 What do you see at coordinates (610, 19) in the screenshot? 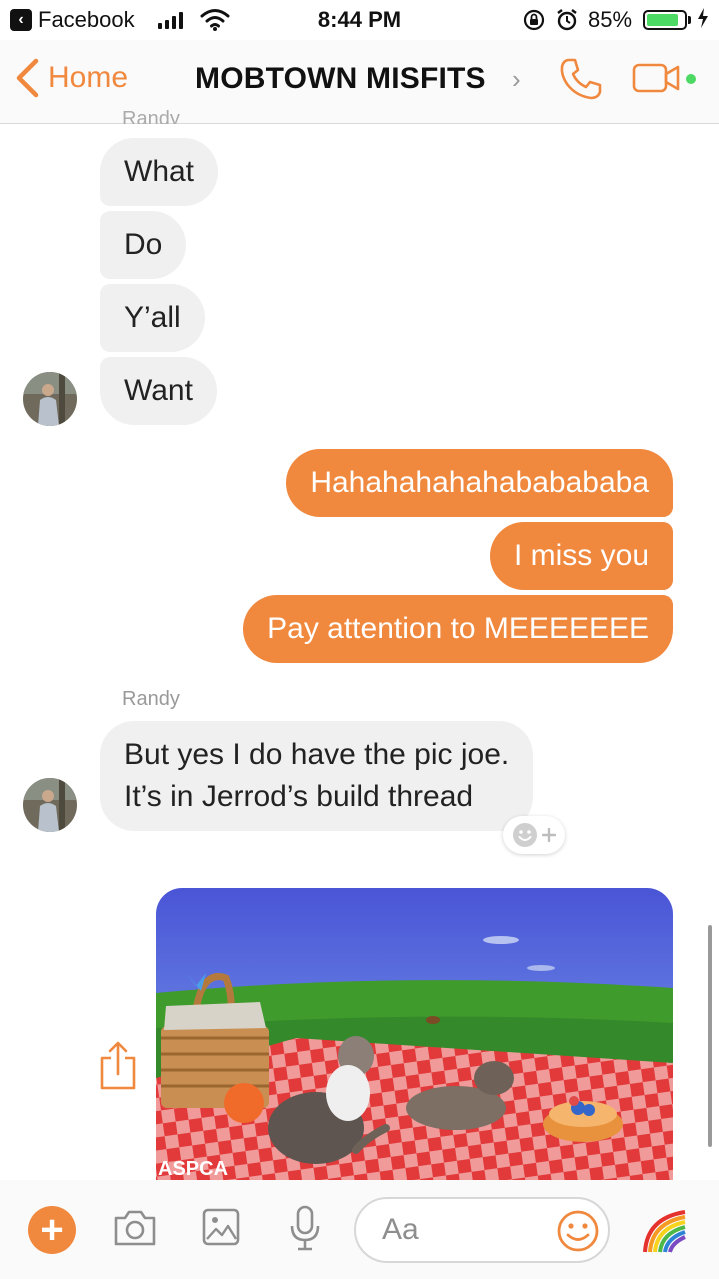
I see `battery-percent: 85%` at bounding box center [610, 19].